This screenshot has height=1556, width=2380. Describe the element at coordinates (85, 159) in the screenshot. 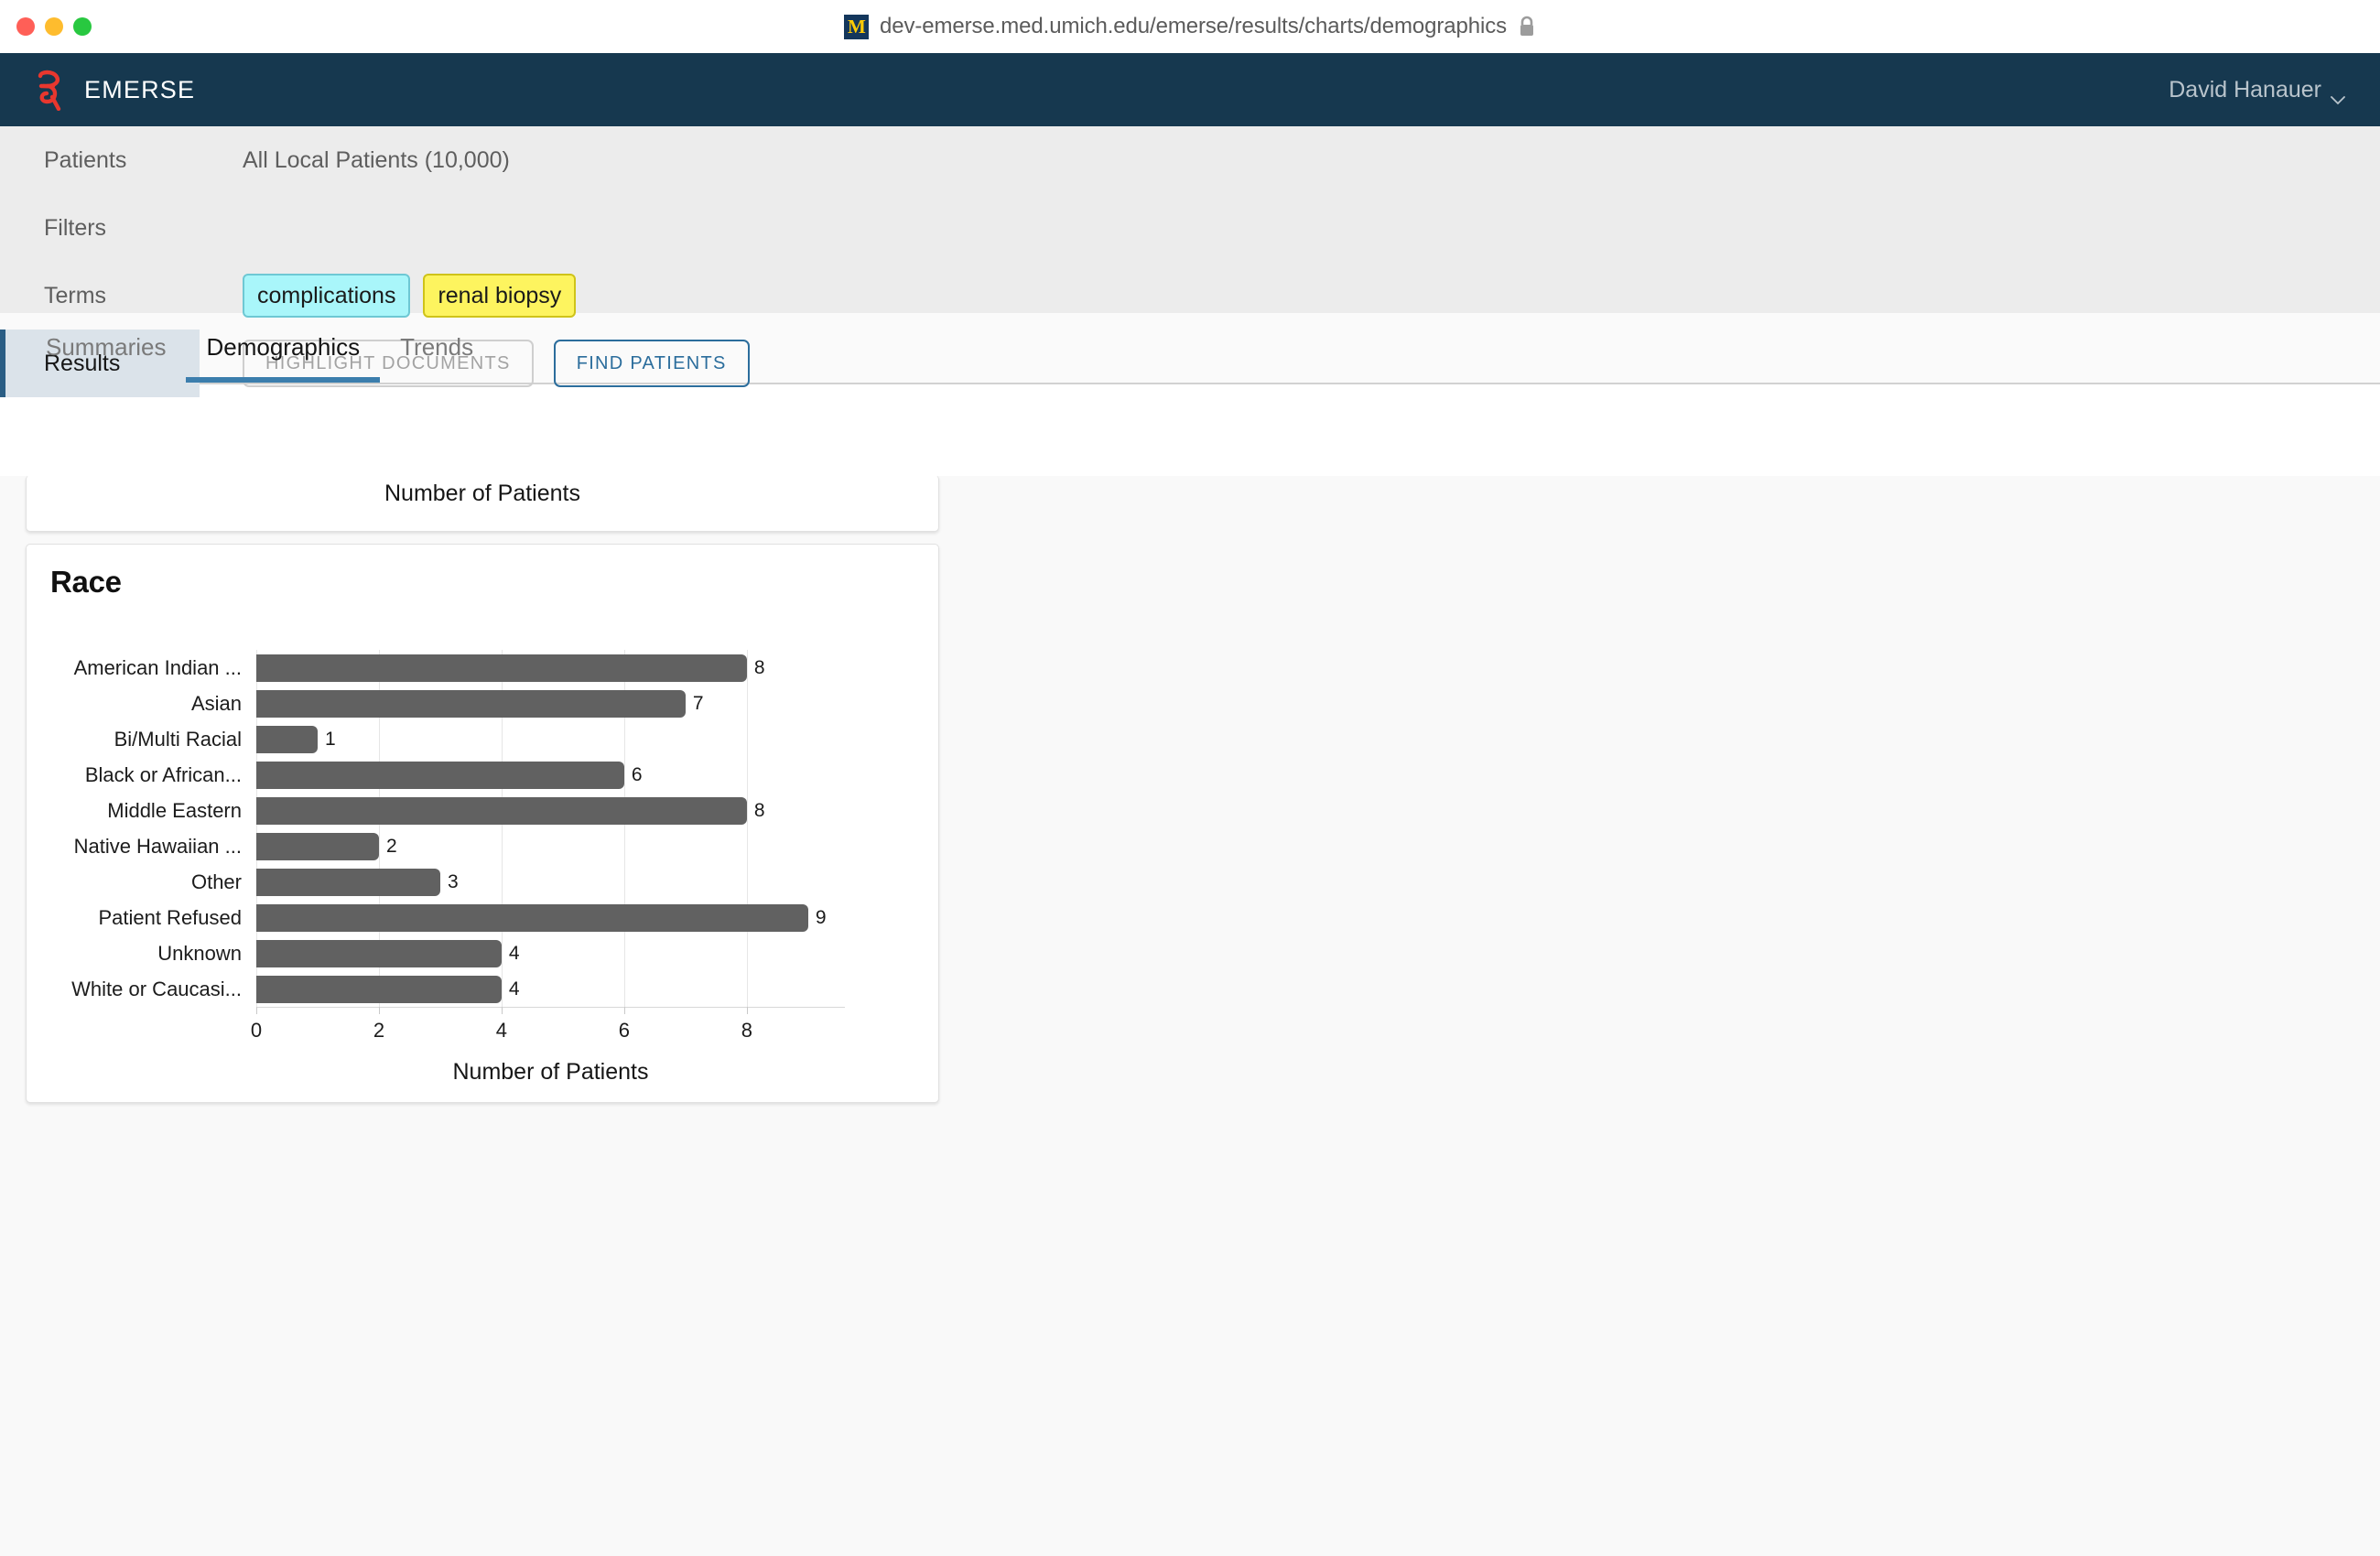

I see `sidebar-item-label: Patients` at that location.